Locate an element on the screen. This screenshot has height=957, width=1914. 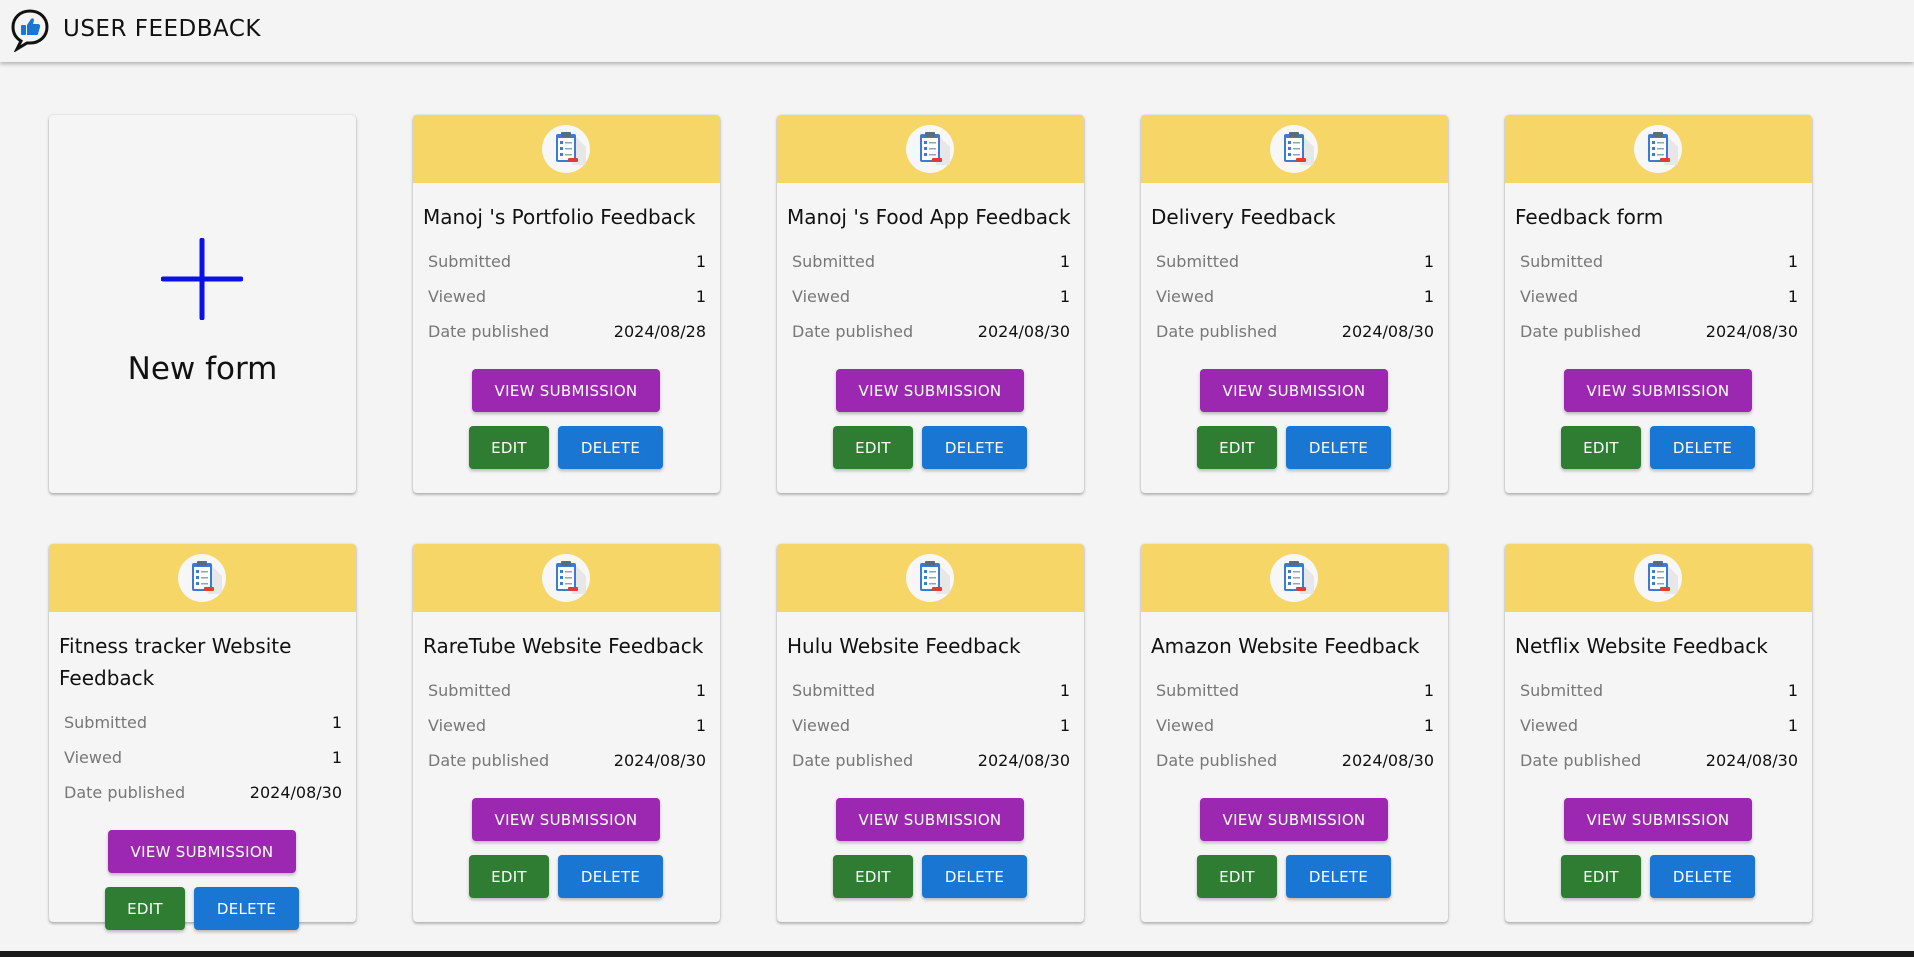
form-title: Manoj 's Food App Feedback is located at coordinates (929, 217).